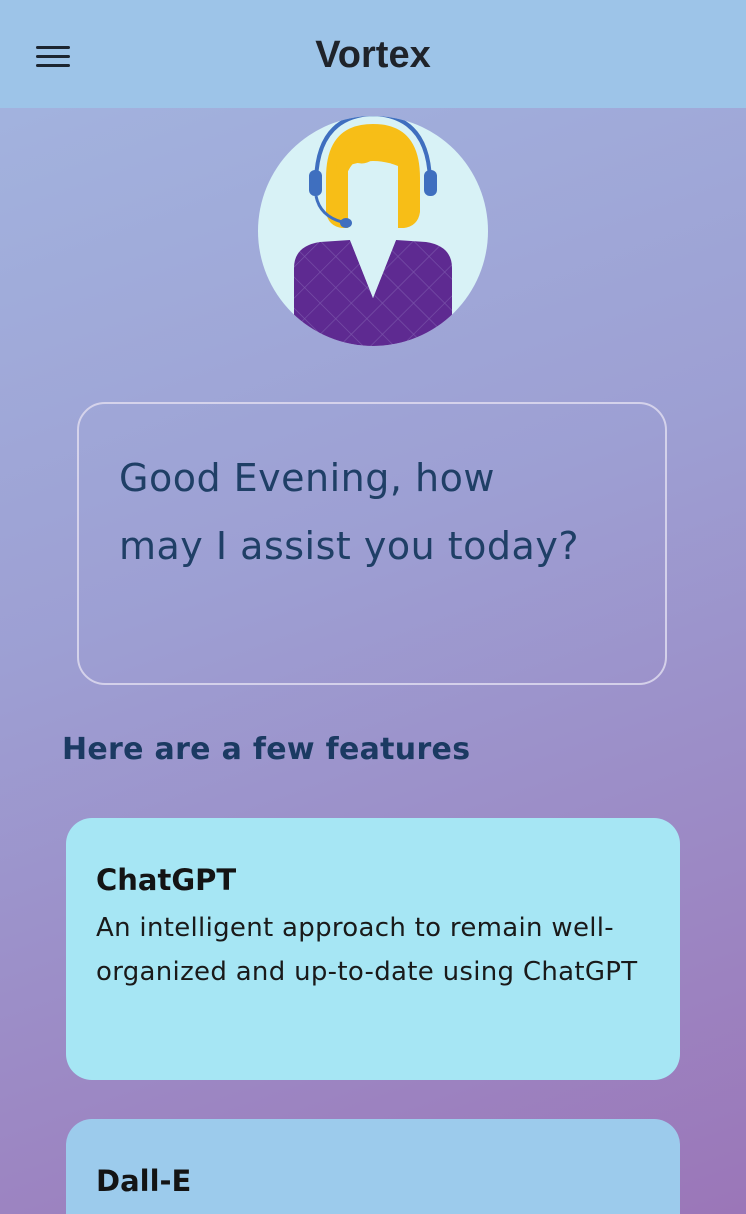 The height and width of the screenshot is (1214, 746). I want to click on assistant-avatar, so click(373, 231).